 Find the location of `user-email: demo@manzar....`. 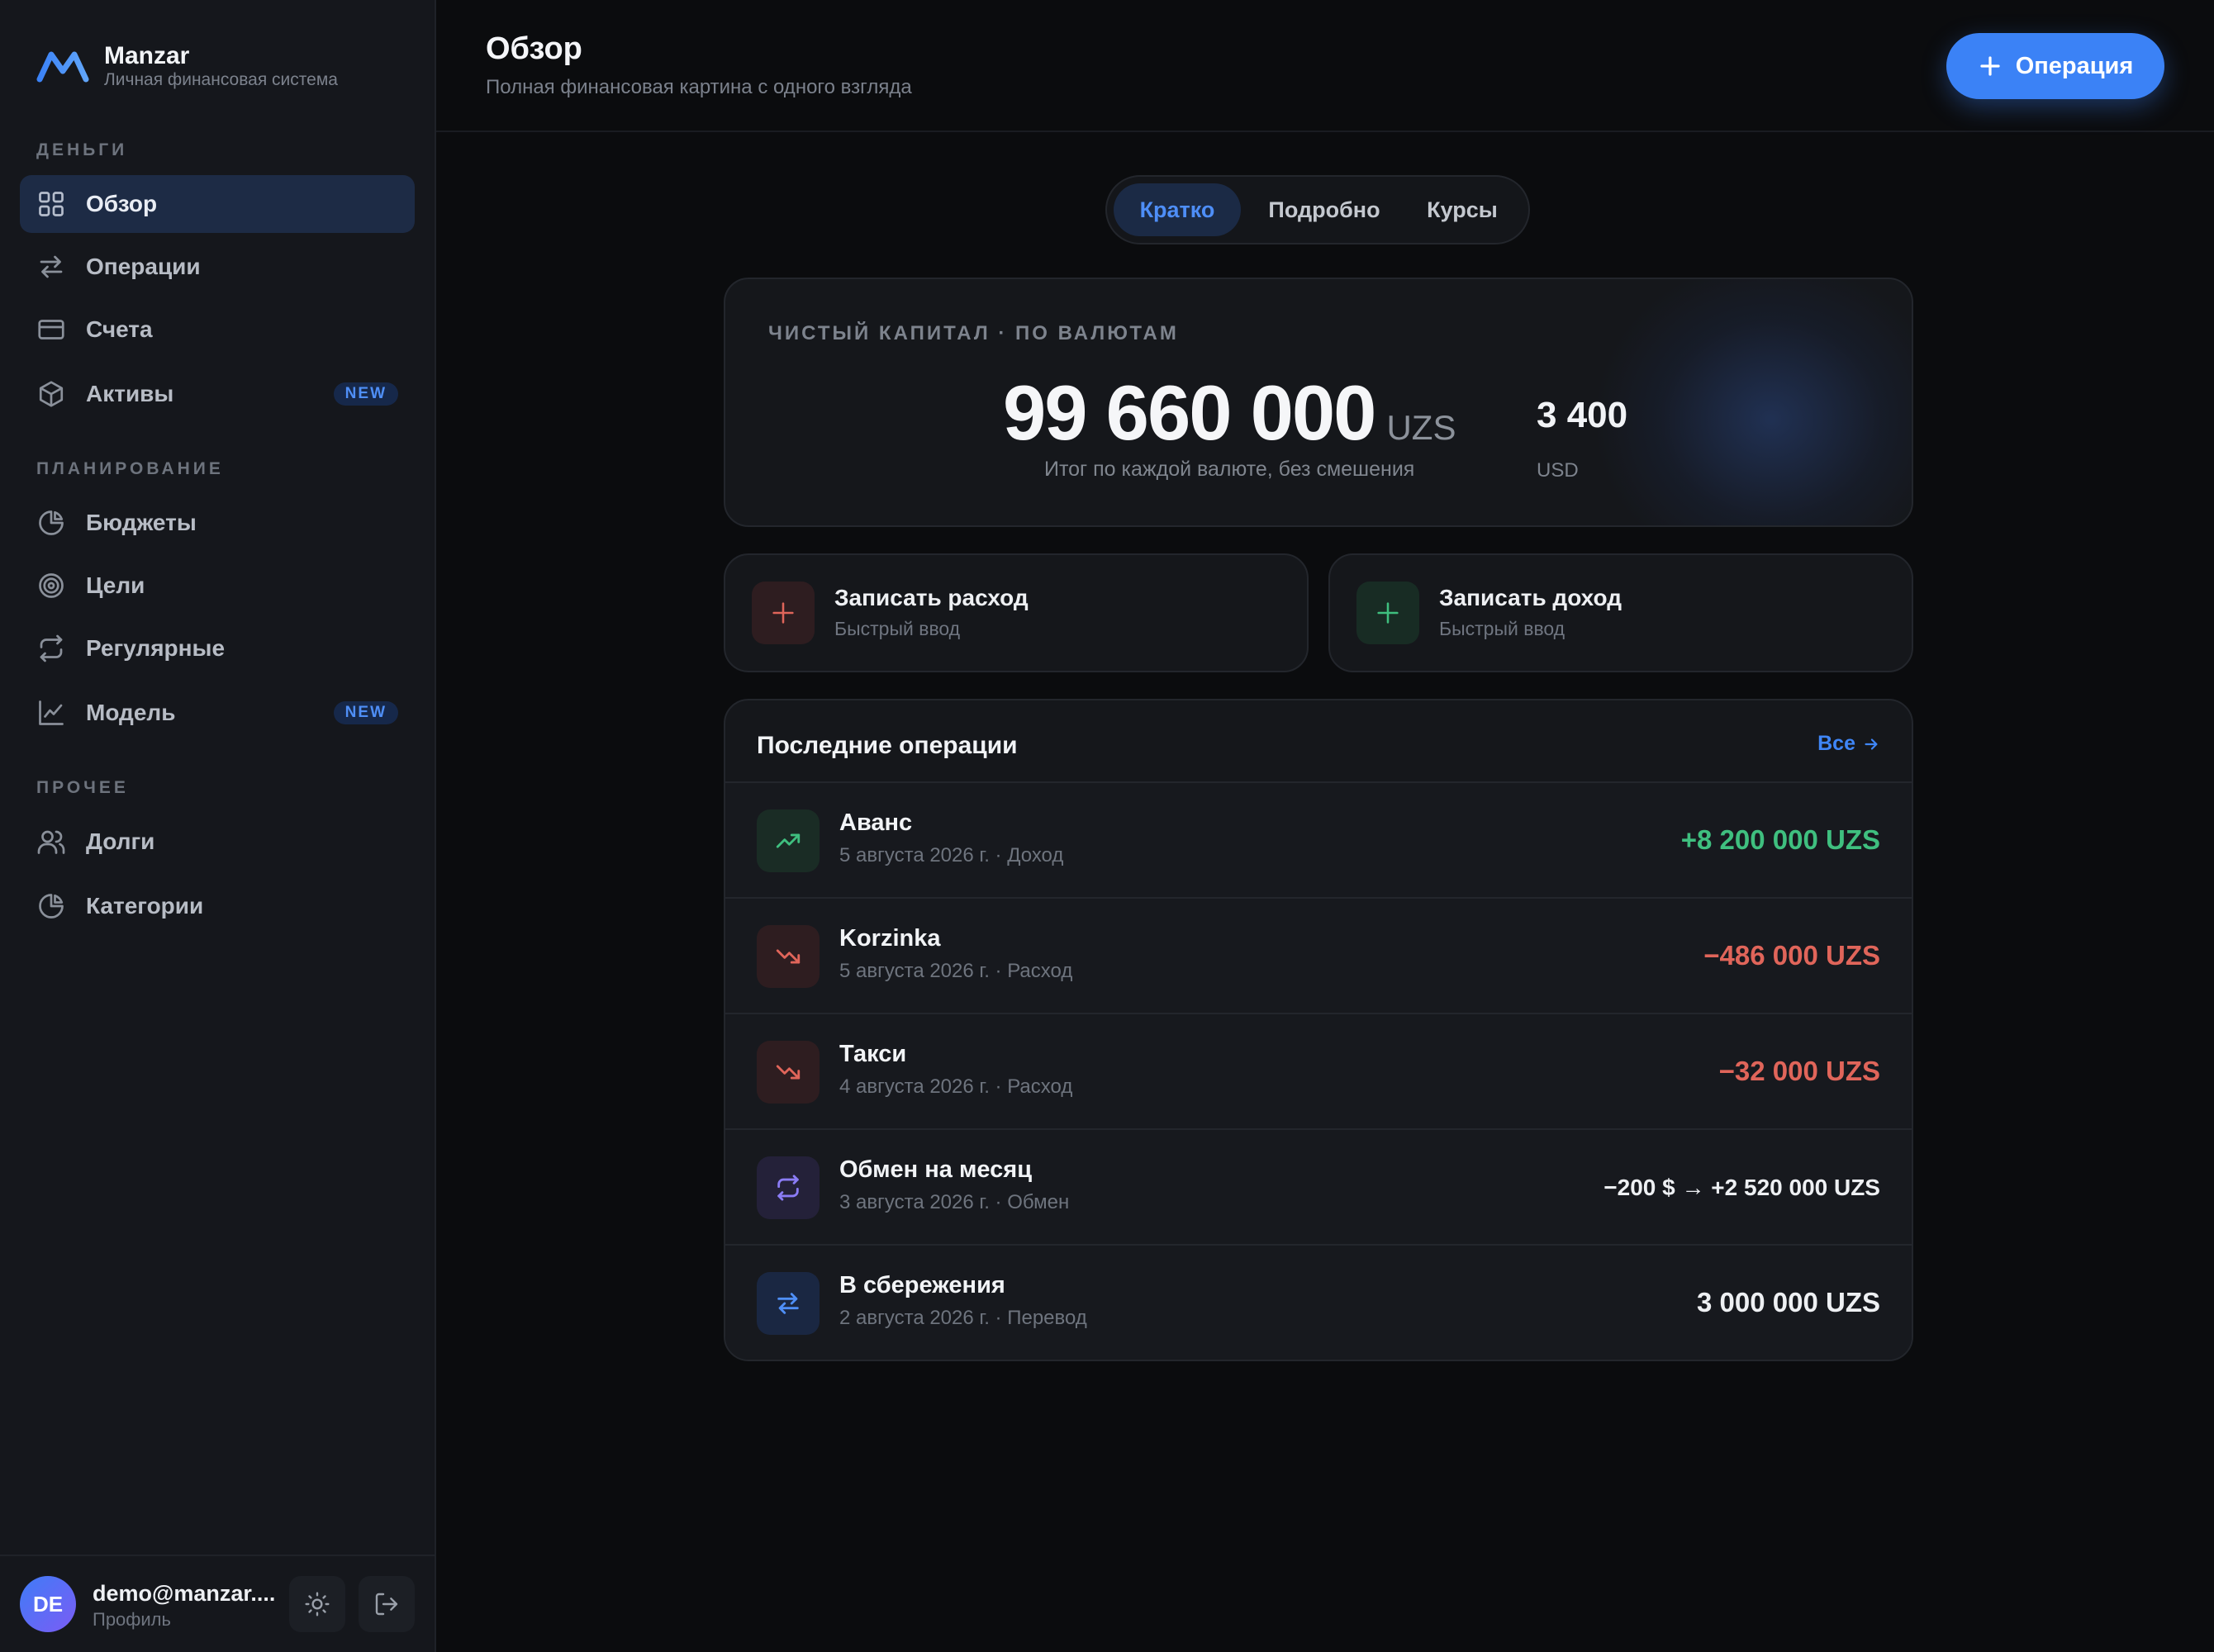

user-email: demo@manzar.... is located at coordinates (187, 1594).